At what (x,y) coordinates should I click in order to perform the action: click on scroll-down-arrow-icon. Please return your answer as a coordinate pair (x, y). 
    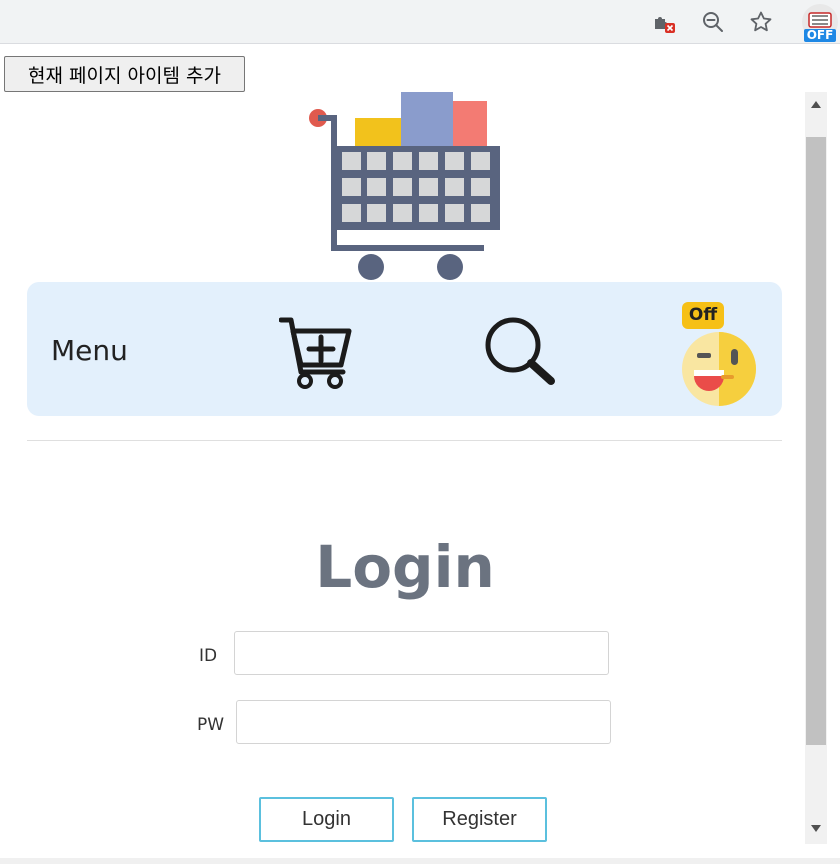
    Looking at the image, I should click on (816, 828).